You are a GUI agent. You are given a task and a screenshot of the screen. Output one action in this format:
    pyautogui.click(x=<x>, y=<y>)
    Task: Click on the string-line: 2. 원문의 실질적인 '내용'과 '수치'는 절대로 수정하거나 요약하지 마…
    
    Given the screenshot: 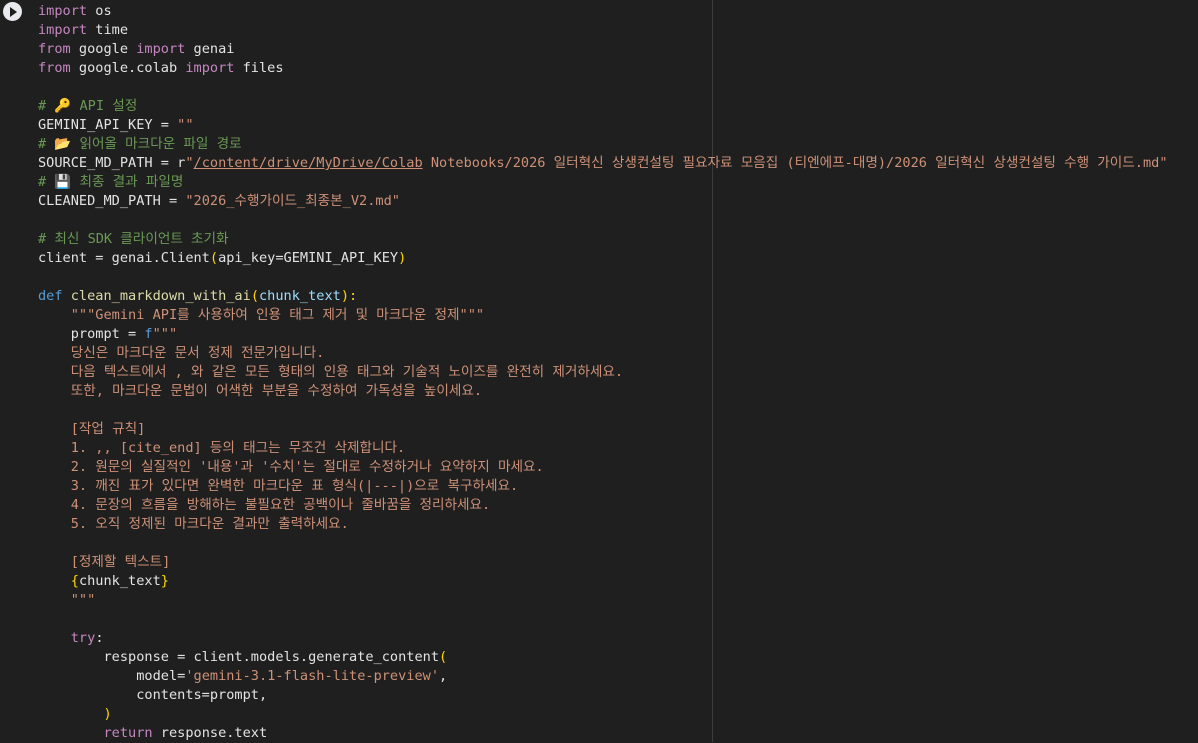 What is the action you would take?
    pyautogui.click(x=291, y=467)
    